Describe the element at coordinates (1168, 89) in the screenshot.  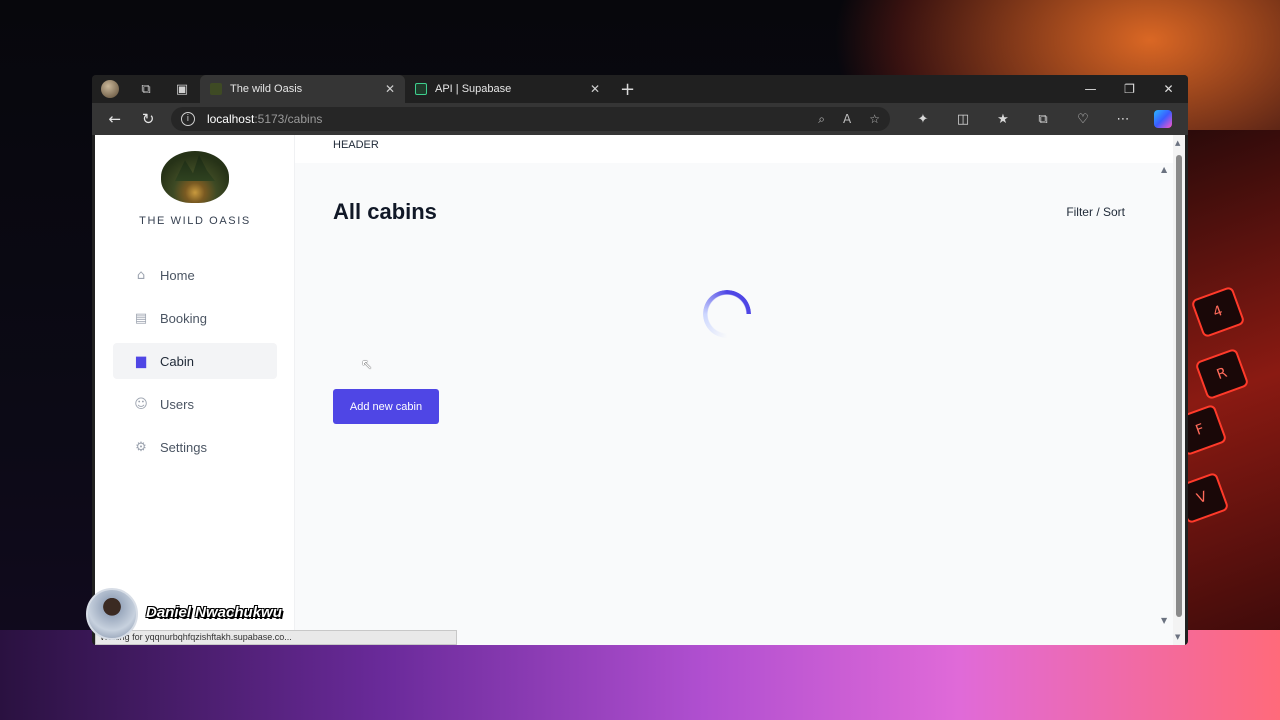
I see `close-window-icon: ✕` at that location.